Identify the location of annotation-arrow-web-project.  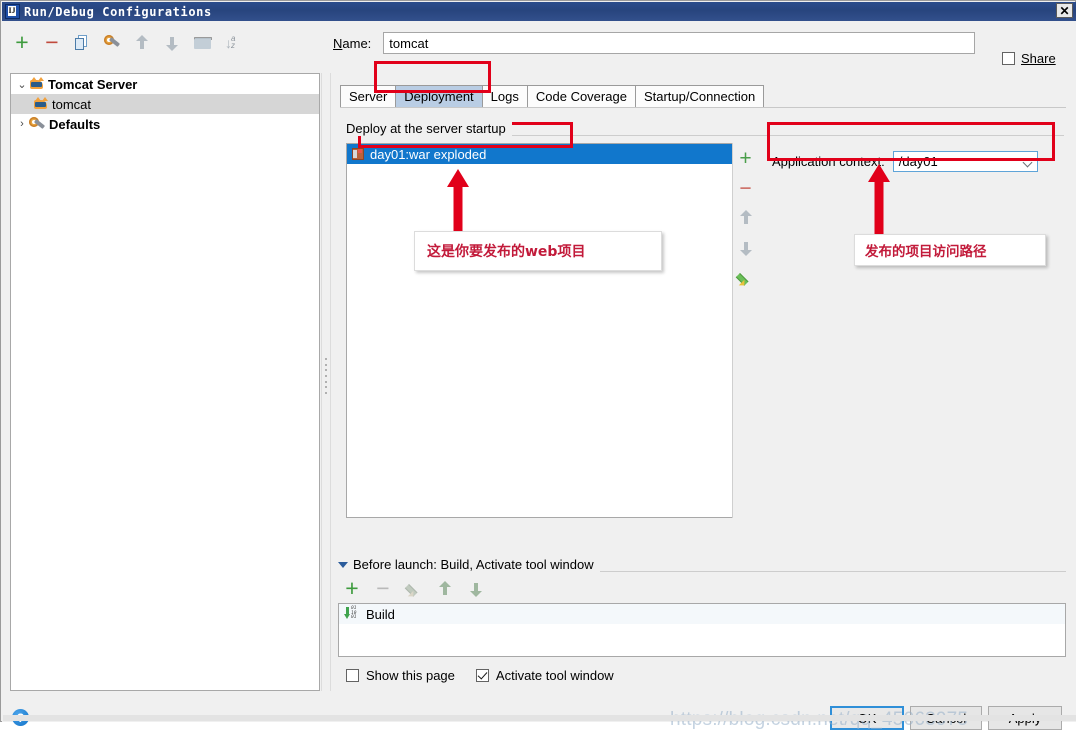
(458, 200).